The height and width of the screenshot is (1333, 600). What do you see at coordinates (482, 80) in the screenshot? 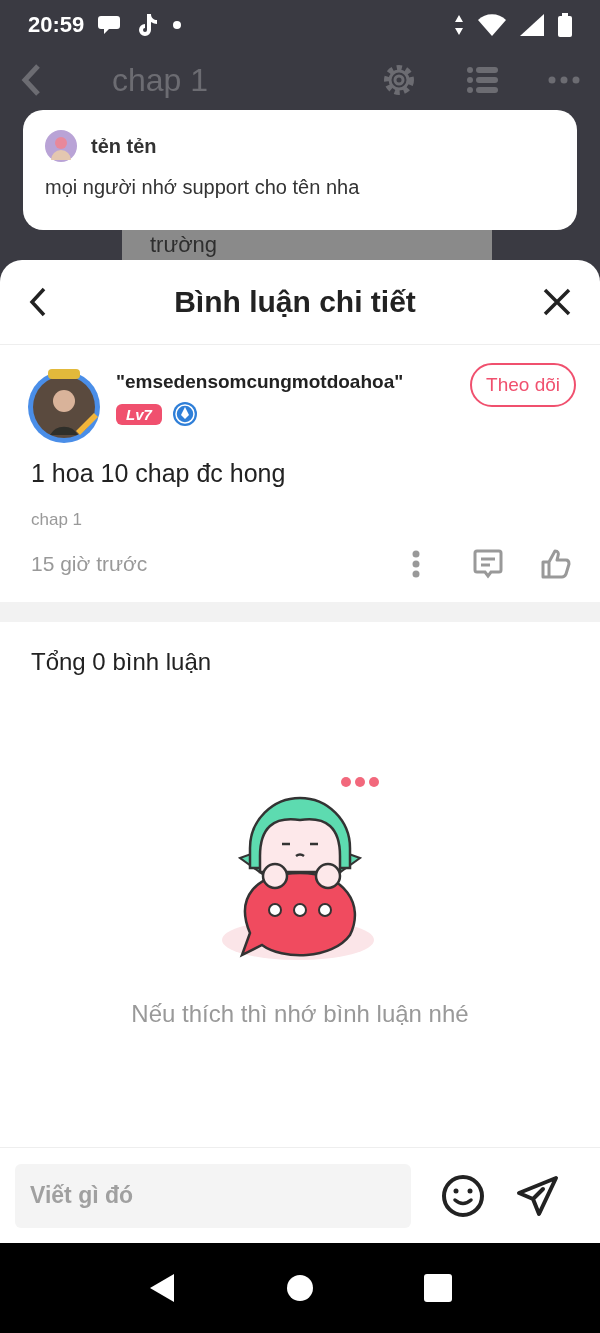
I see `list-icon` at bounding box center [482, 80].